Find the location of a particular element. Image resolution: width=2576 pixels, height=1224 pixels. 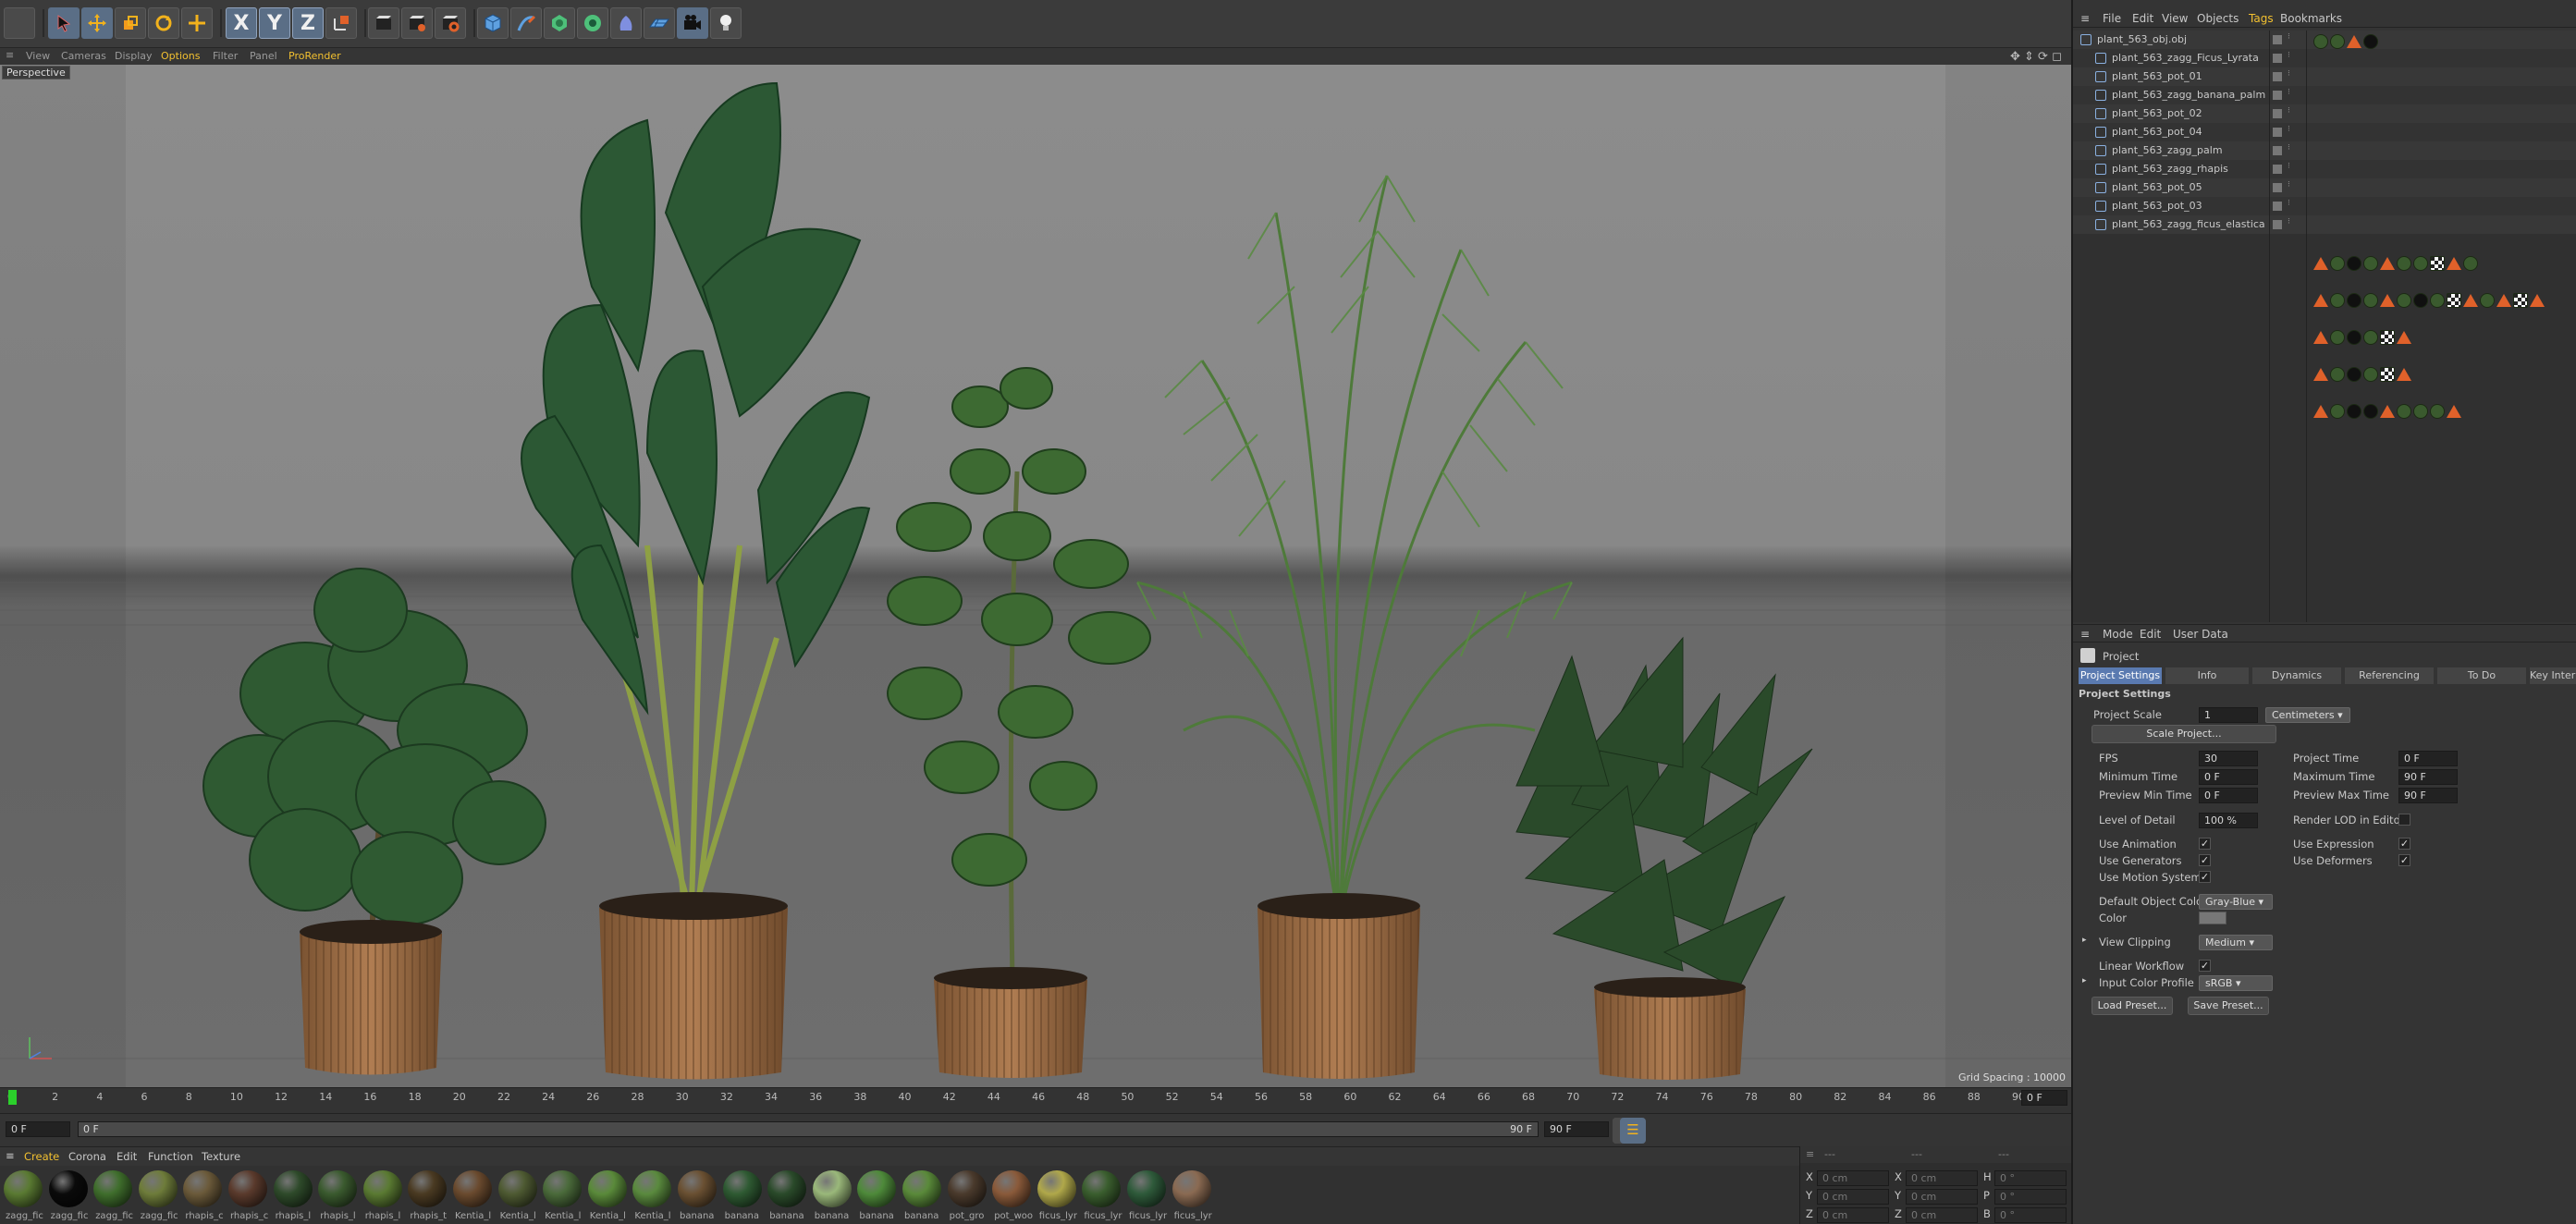

coordinate-field: 0 ° is located at coordinates (2031, 1215).